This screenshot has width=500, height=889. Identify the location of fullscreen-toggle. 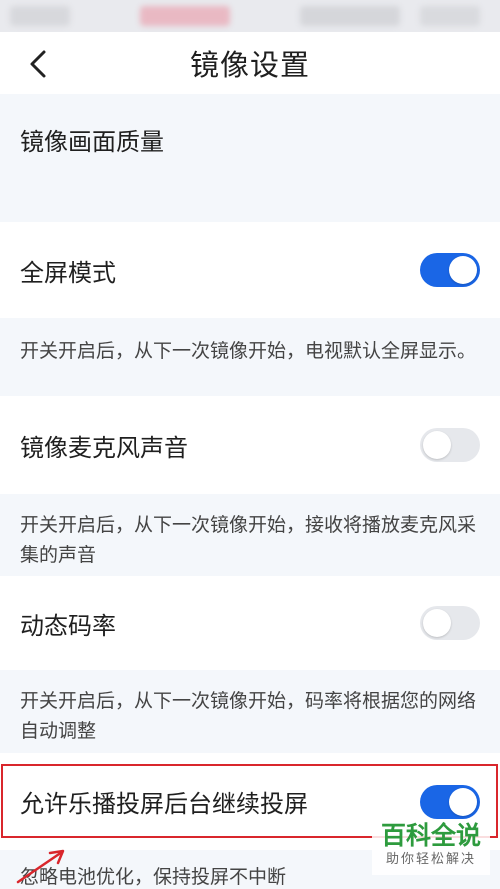
(450, 270).